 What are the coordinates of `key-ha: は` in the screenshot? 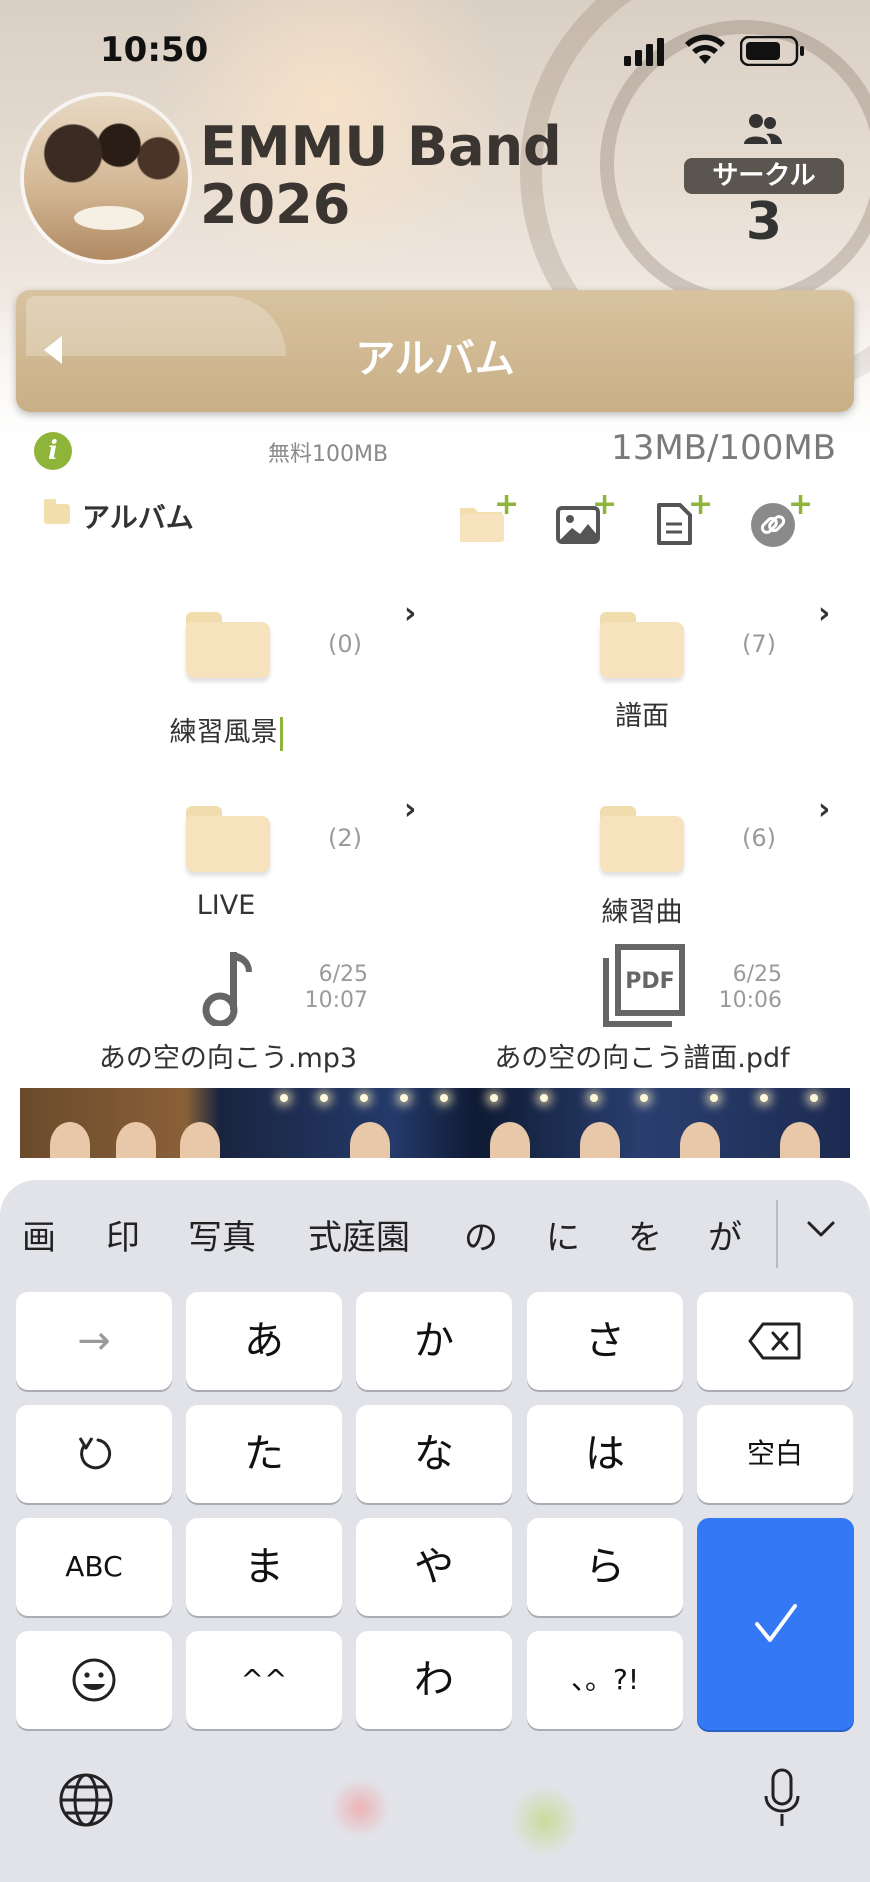 It's located at (605, 1454).